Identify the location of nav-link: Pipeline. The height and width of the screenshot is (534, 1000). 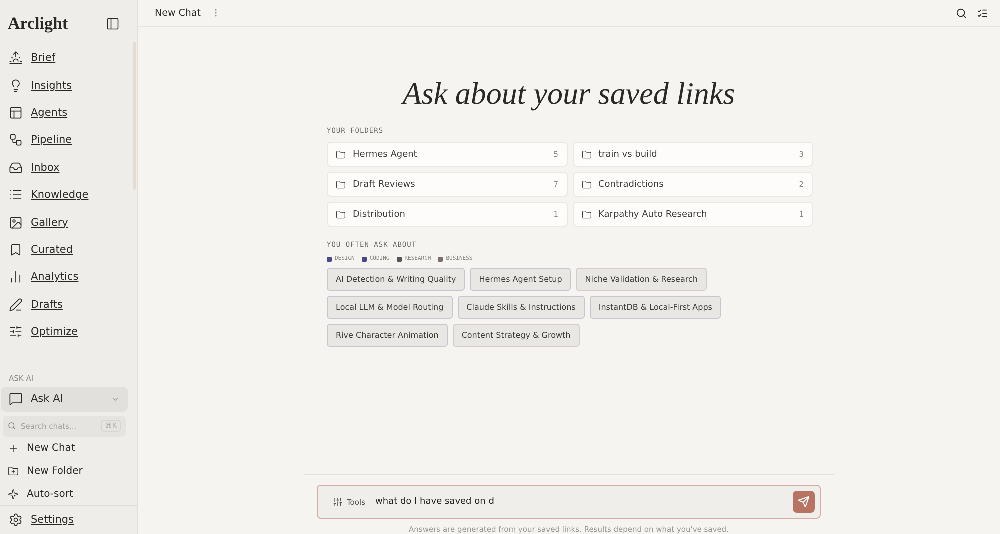
(68, 140).